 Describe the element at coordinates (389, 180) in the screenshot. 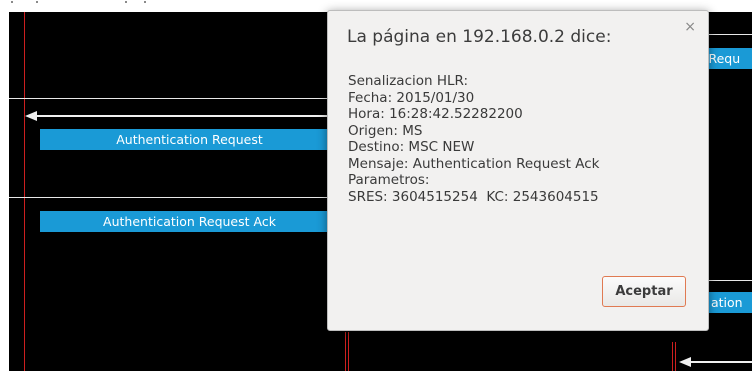

I see `message-line: Parametros:` at that location.